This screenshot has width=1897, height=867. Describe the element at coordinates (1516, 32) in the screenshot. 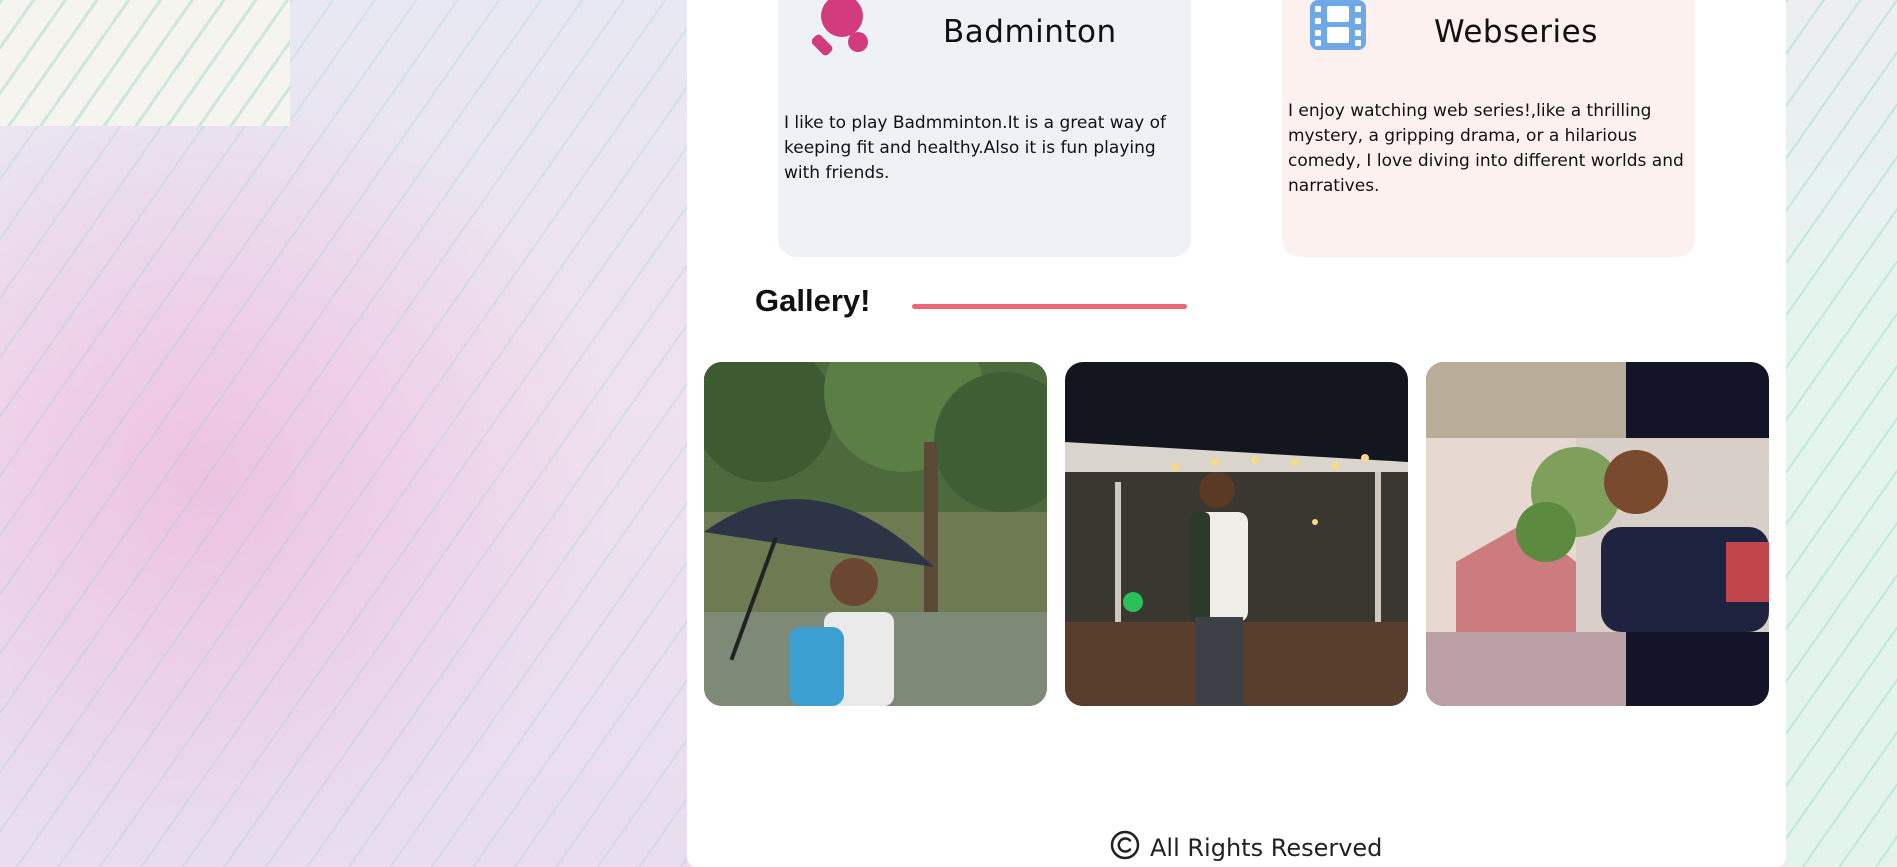

I see `card-title: Webseries` at that location.